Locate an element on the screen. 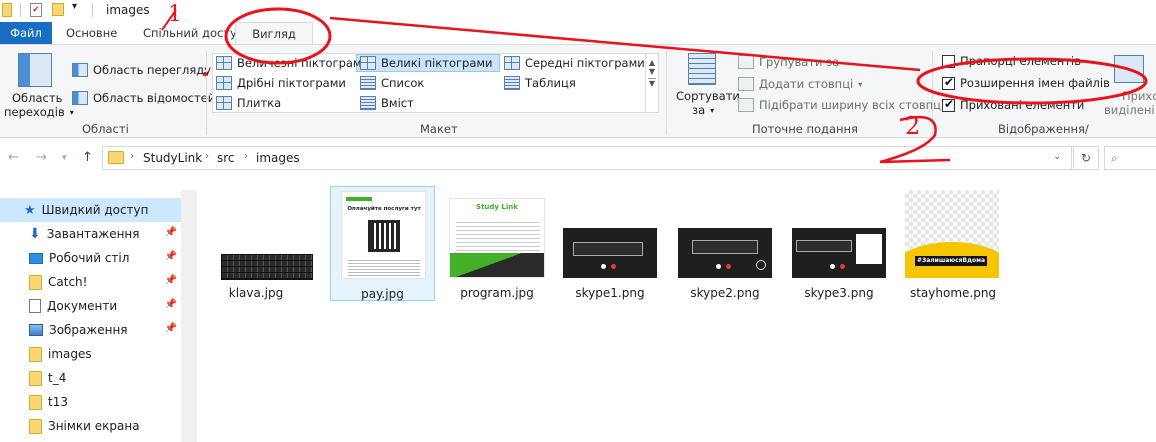 This screenshot has height=442, width=1156. annotation-dot is located at coordinates (205, 74).